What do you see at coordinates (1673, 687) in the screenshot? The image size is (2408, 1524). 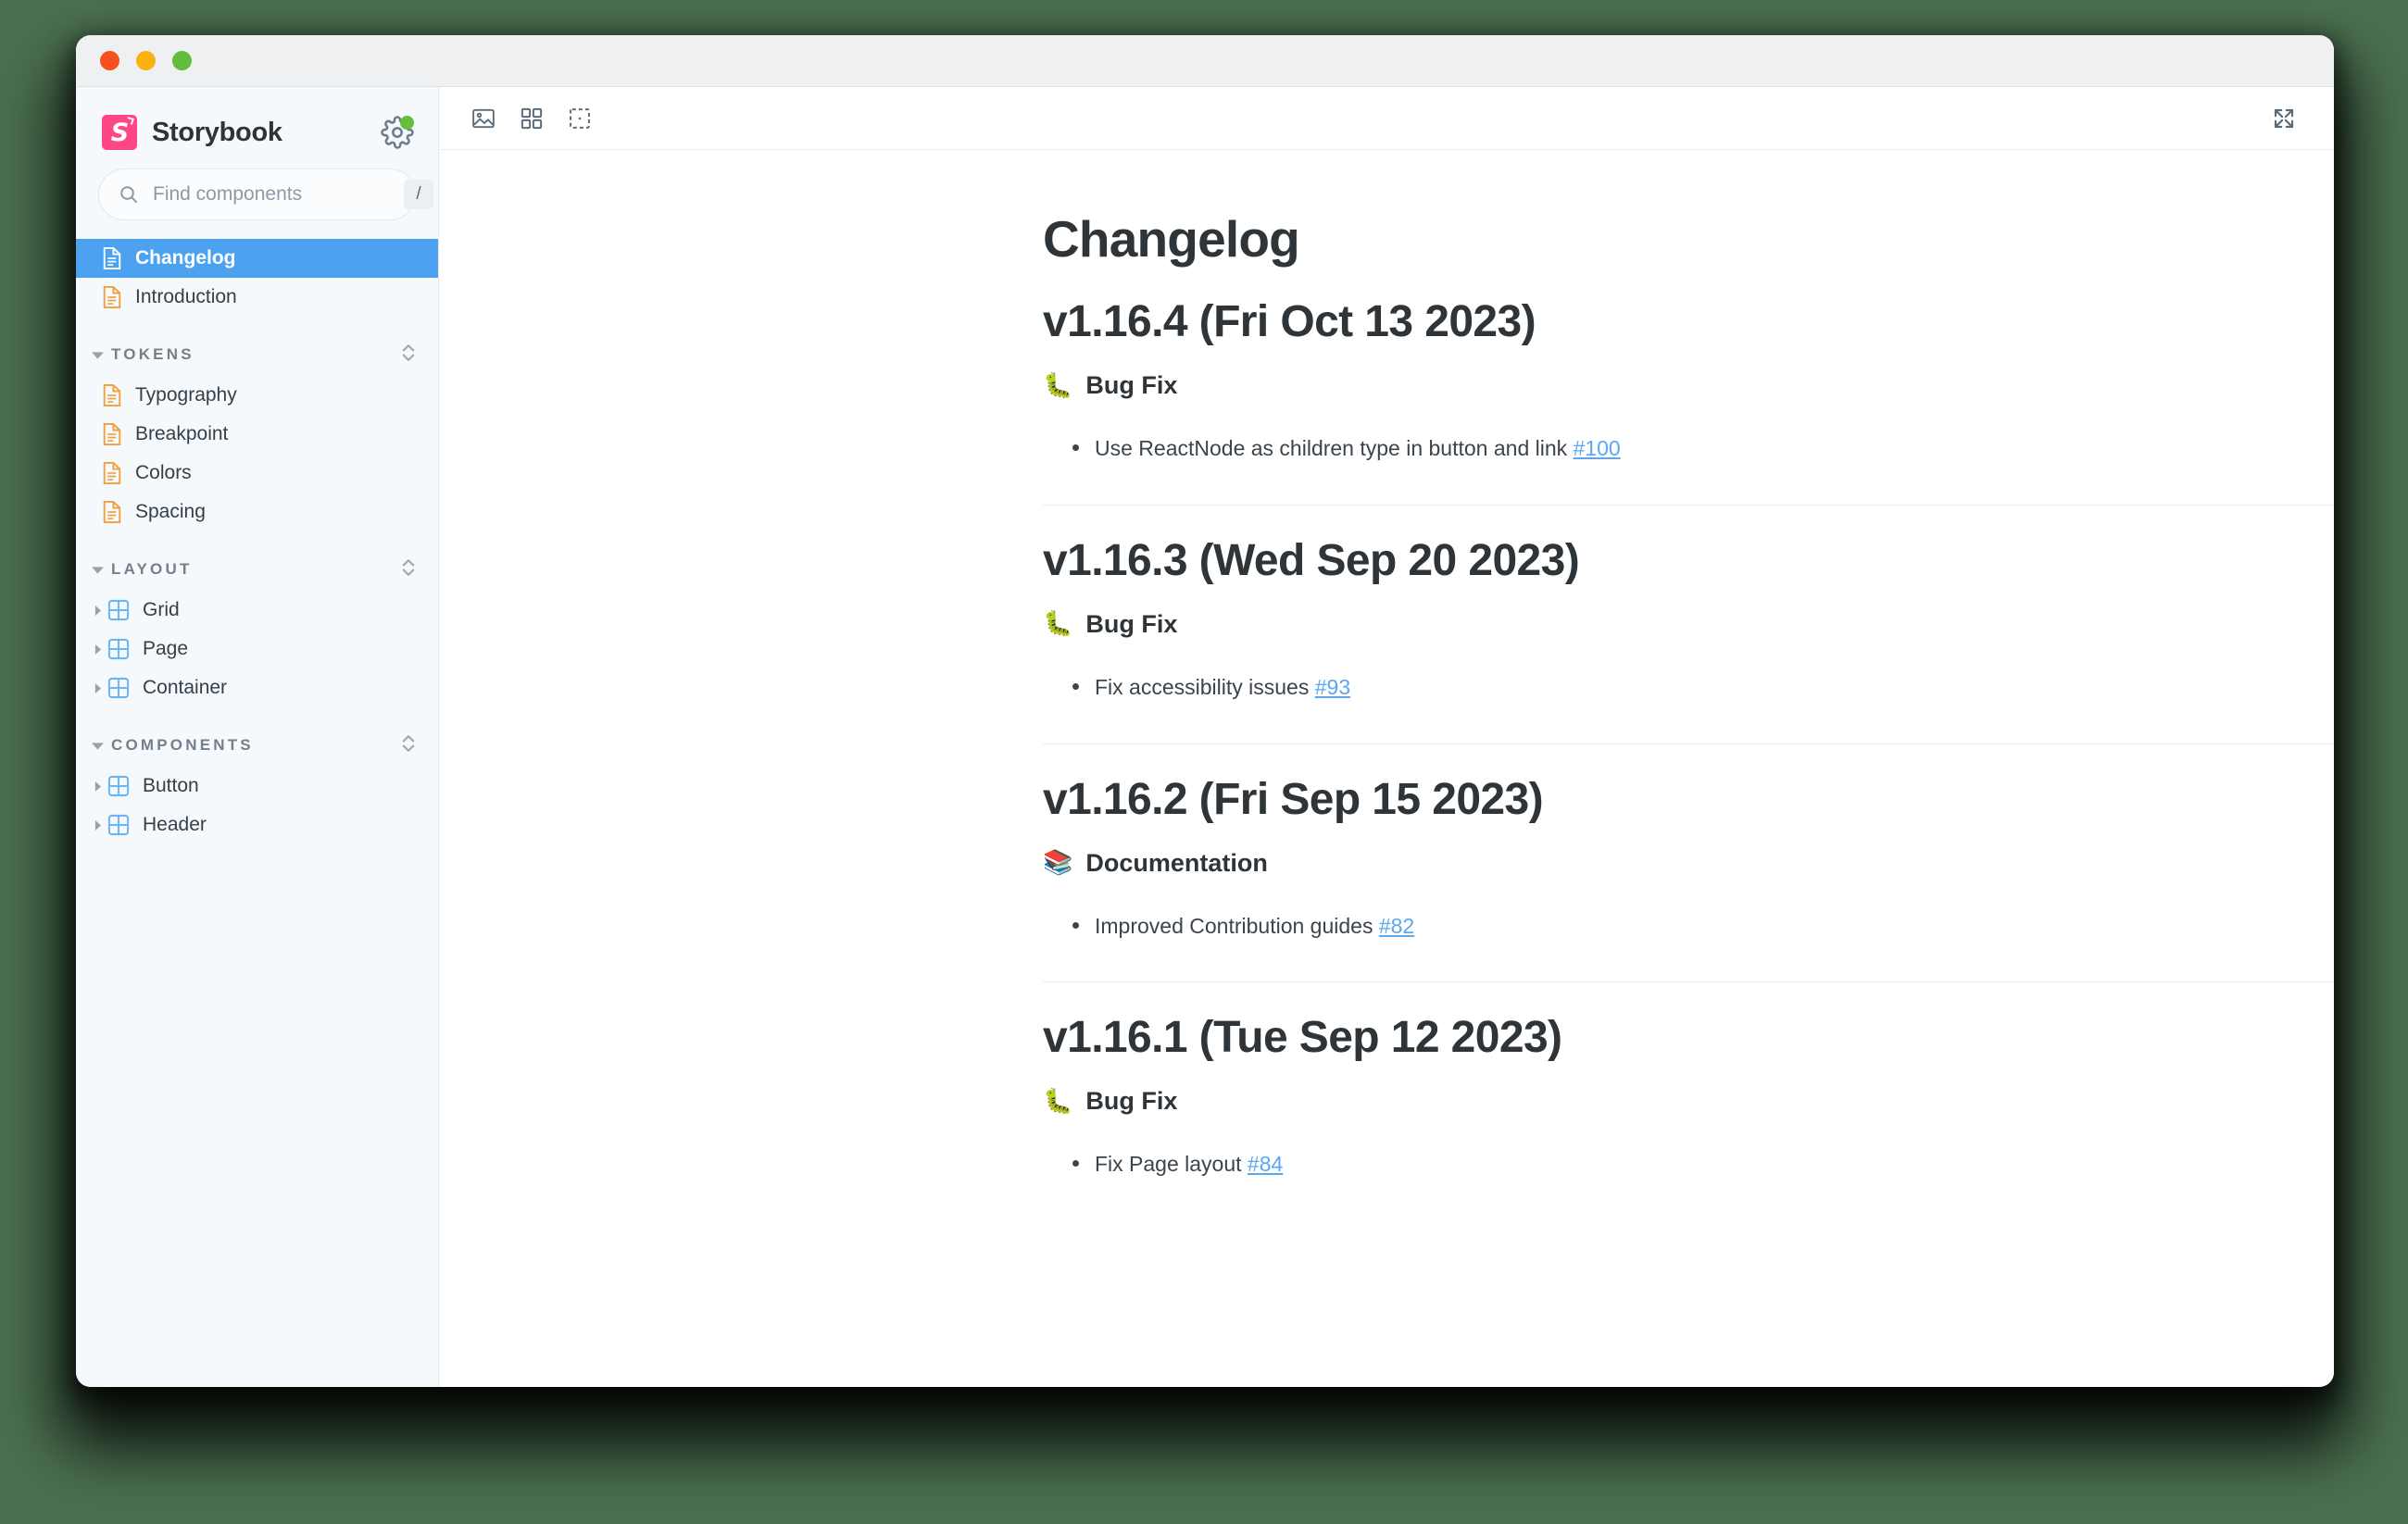 I see `list-item: Fix accessibility issues #93` at bounding box center [1673, 687].